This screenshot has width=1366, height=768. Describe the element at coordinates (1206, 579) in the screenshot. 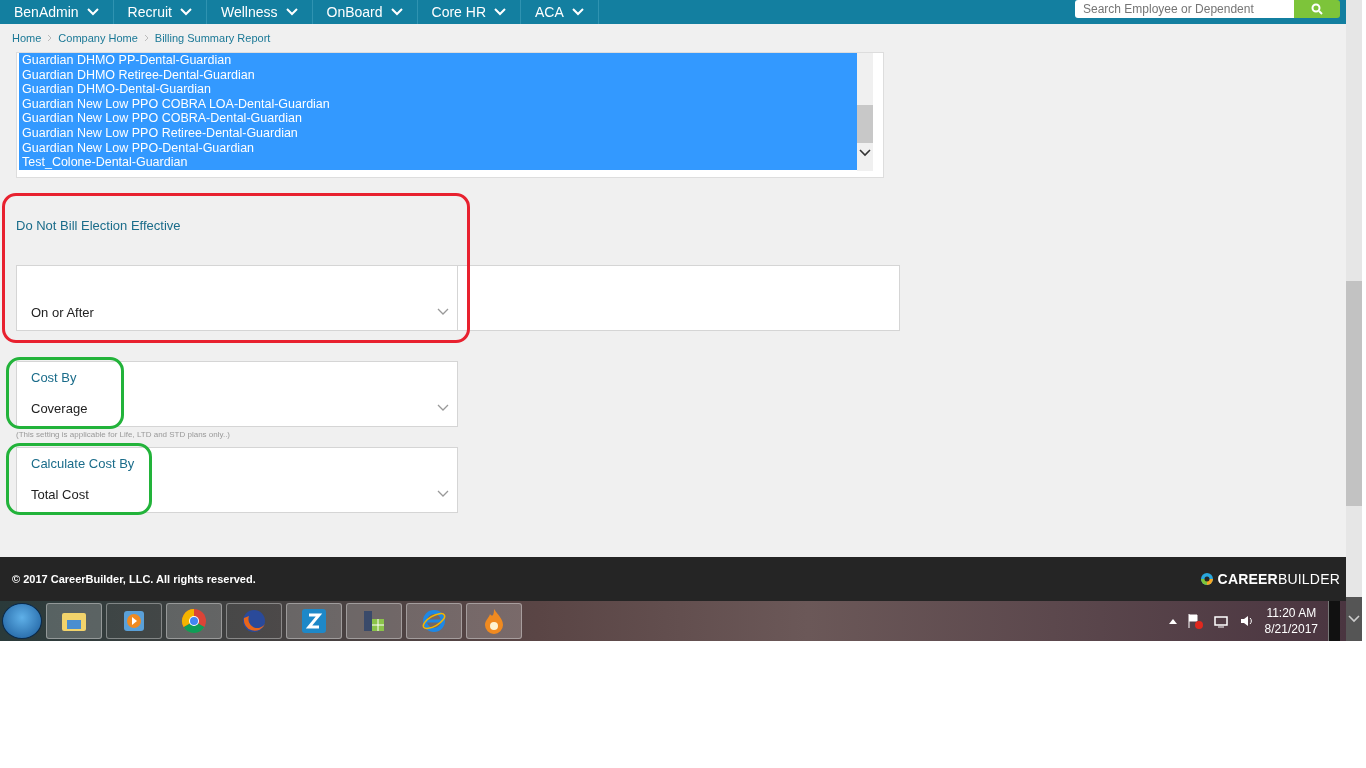

I see `logo-icon` at that location.